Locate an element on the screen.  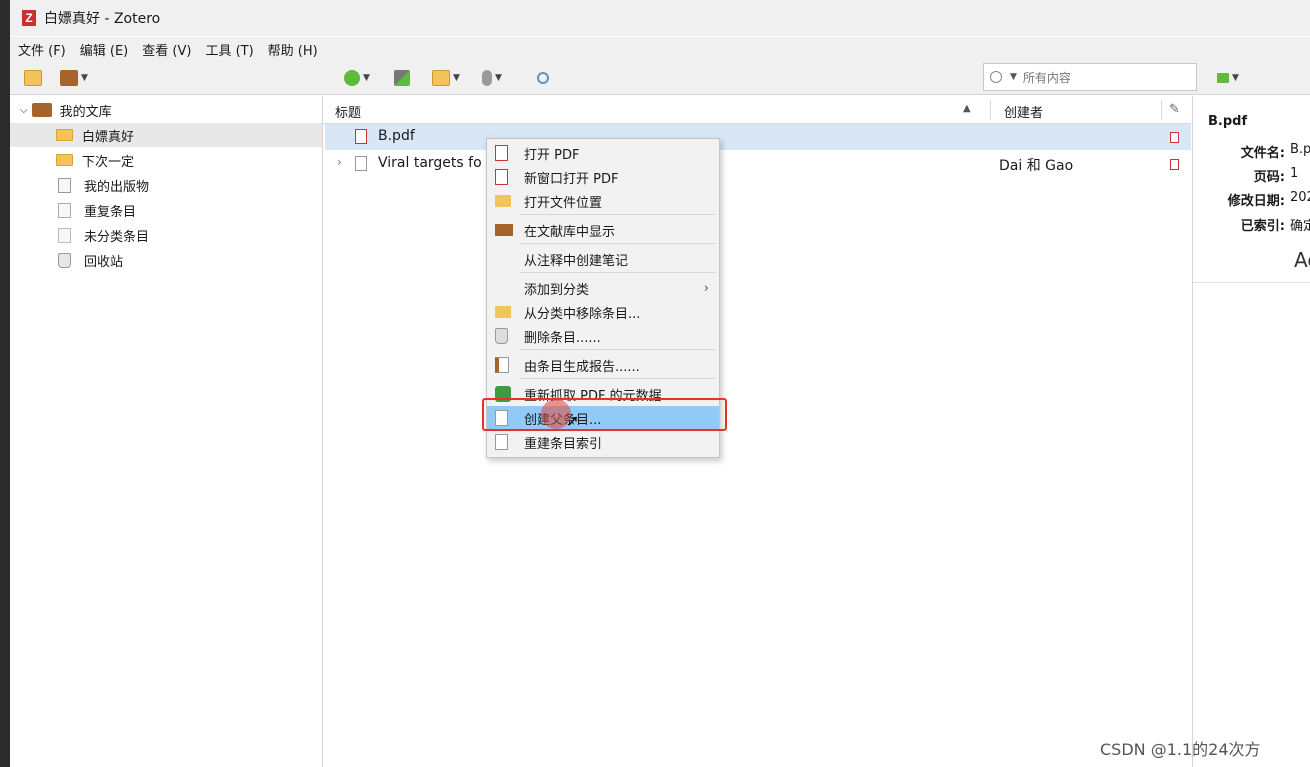
item-creator: Dai 和 Gao is located at coordinates (1036, 166).